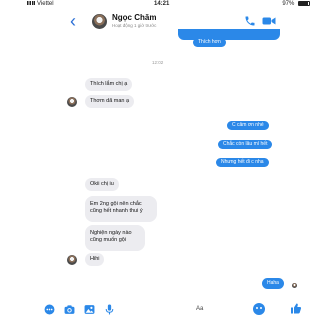 The image size is (320, 320). What do you see at coordinates (109, 84) in the screenshot?
I see `incoming-message: Thích lắm chị ạ` at bounding box center [109, 84].